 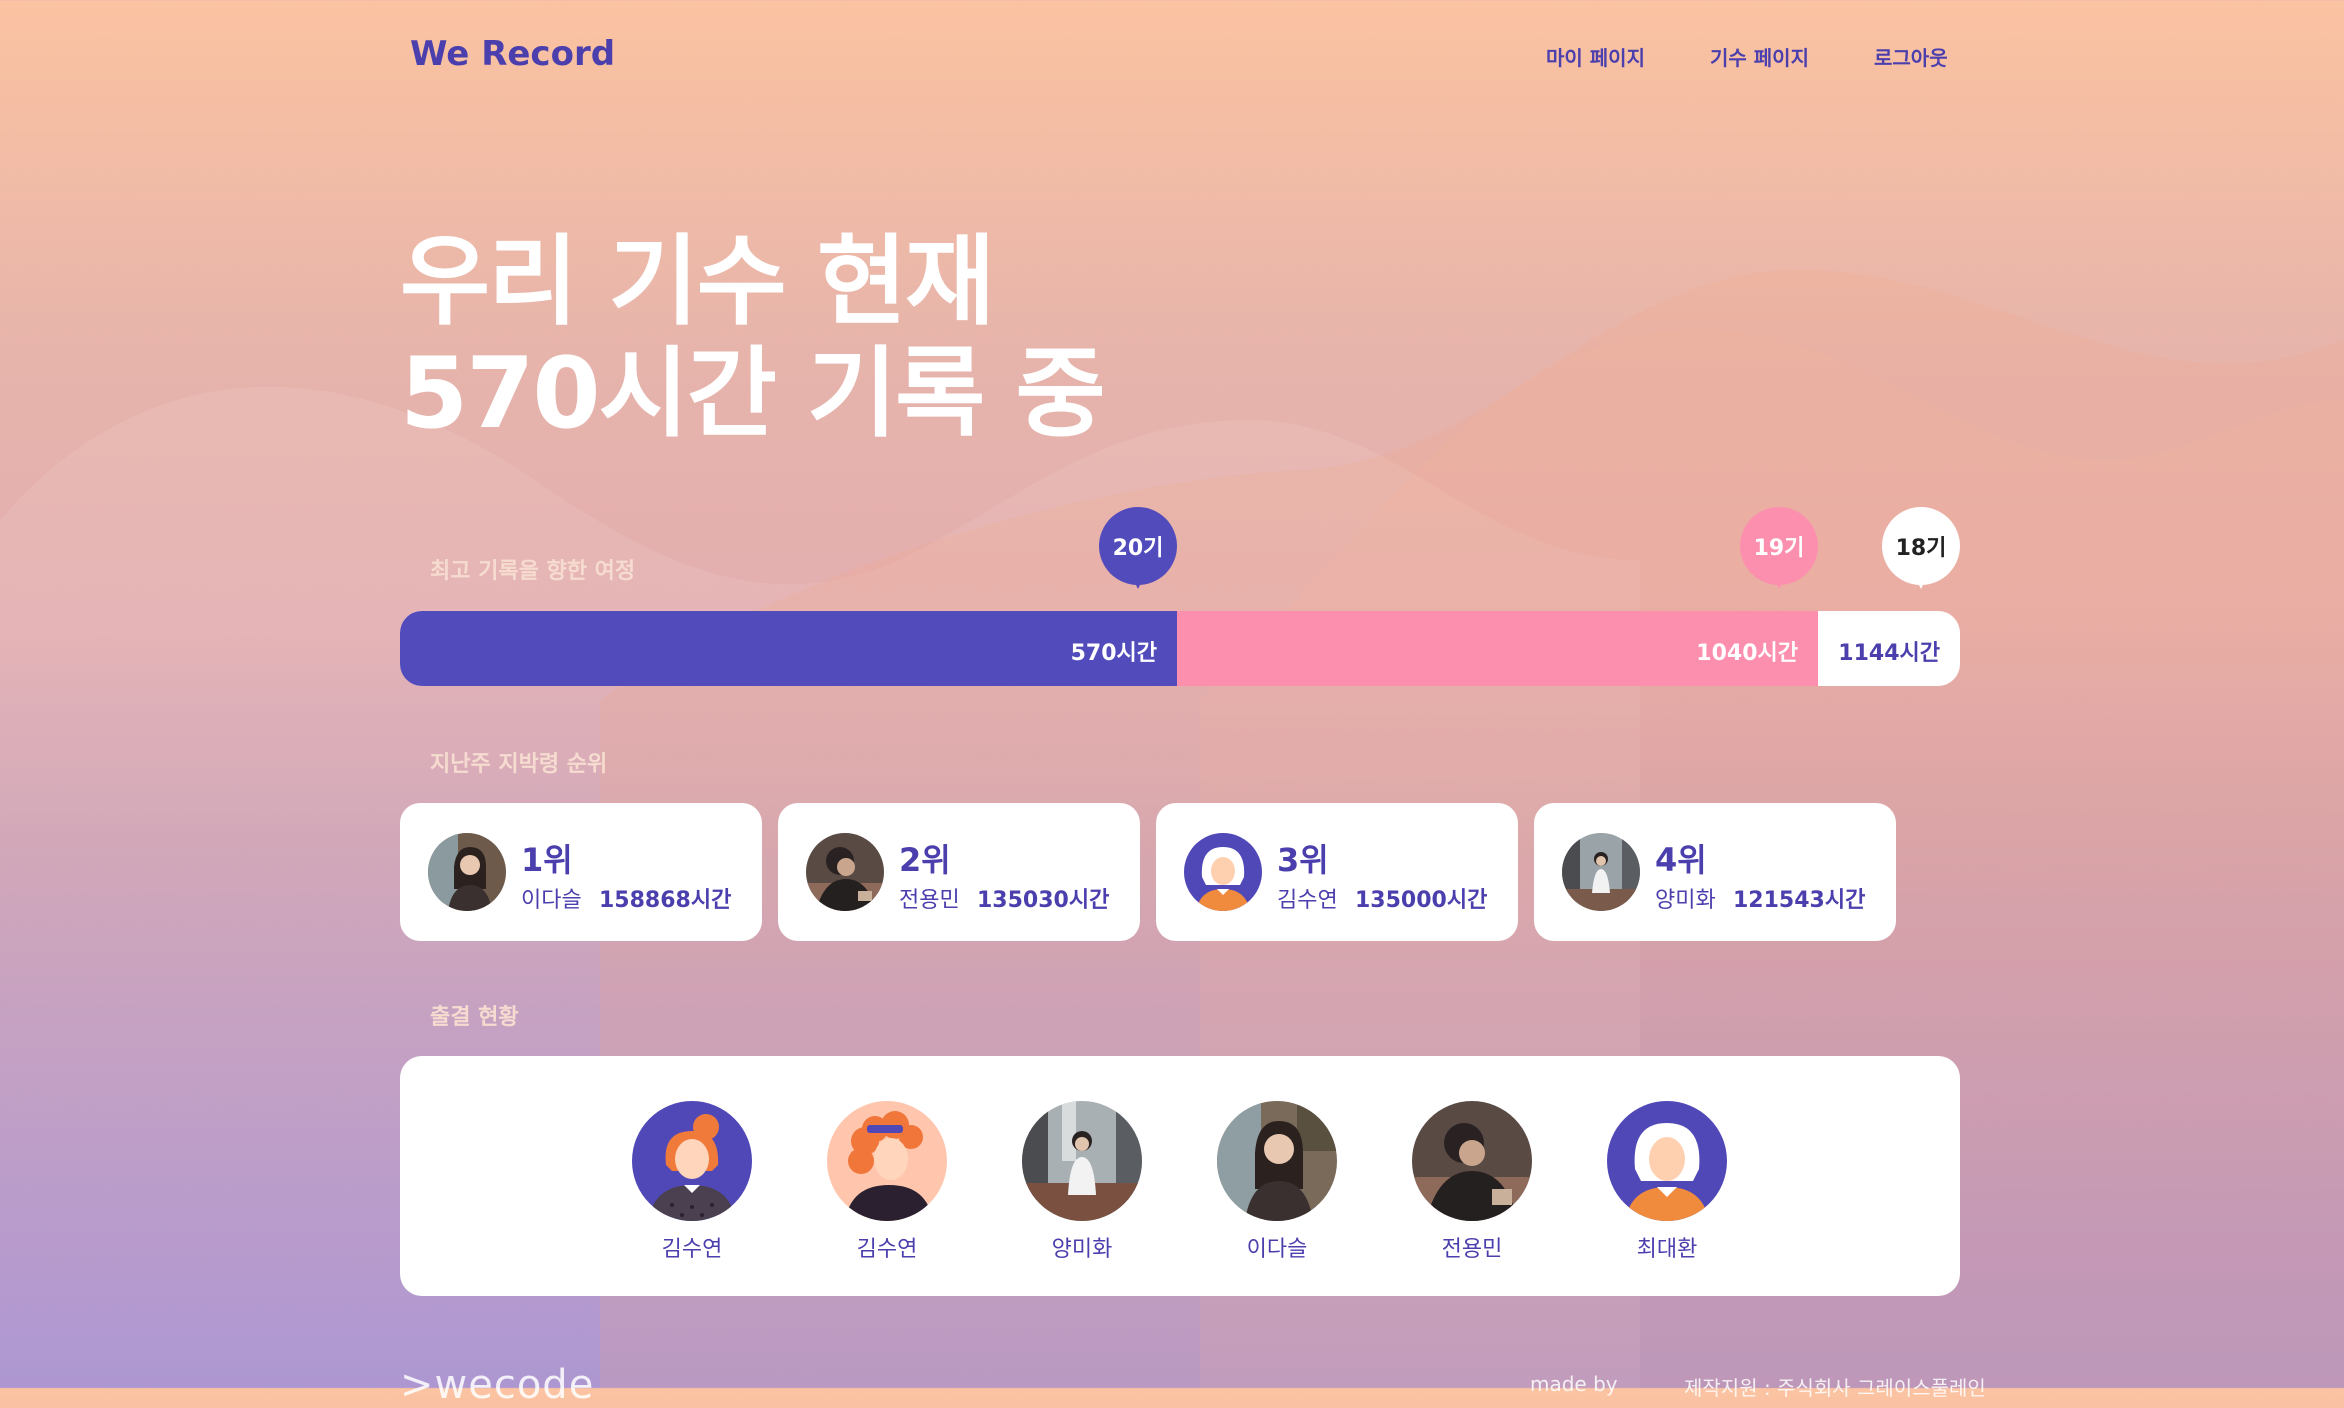 I want to click on rank-card-2: 2위 전용민 135030시간, so click(x=959, y=872).